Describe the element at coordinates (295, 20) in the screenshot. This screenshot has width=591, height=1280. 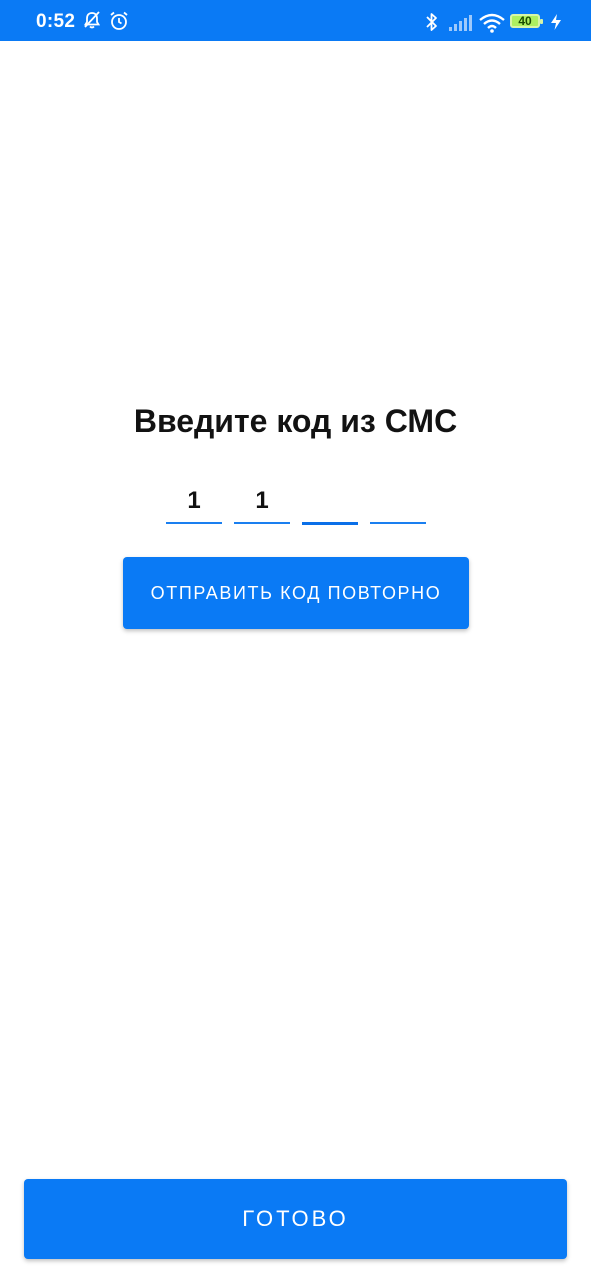
I see `status-bar: 0:52 40` at that location.